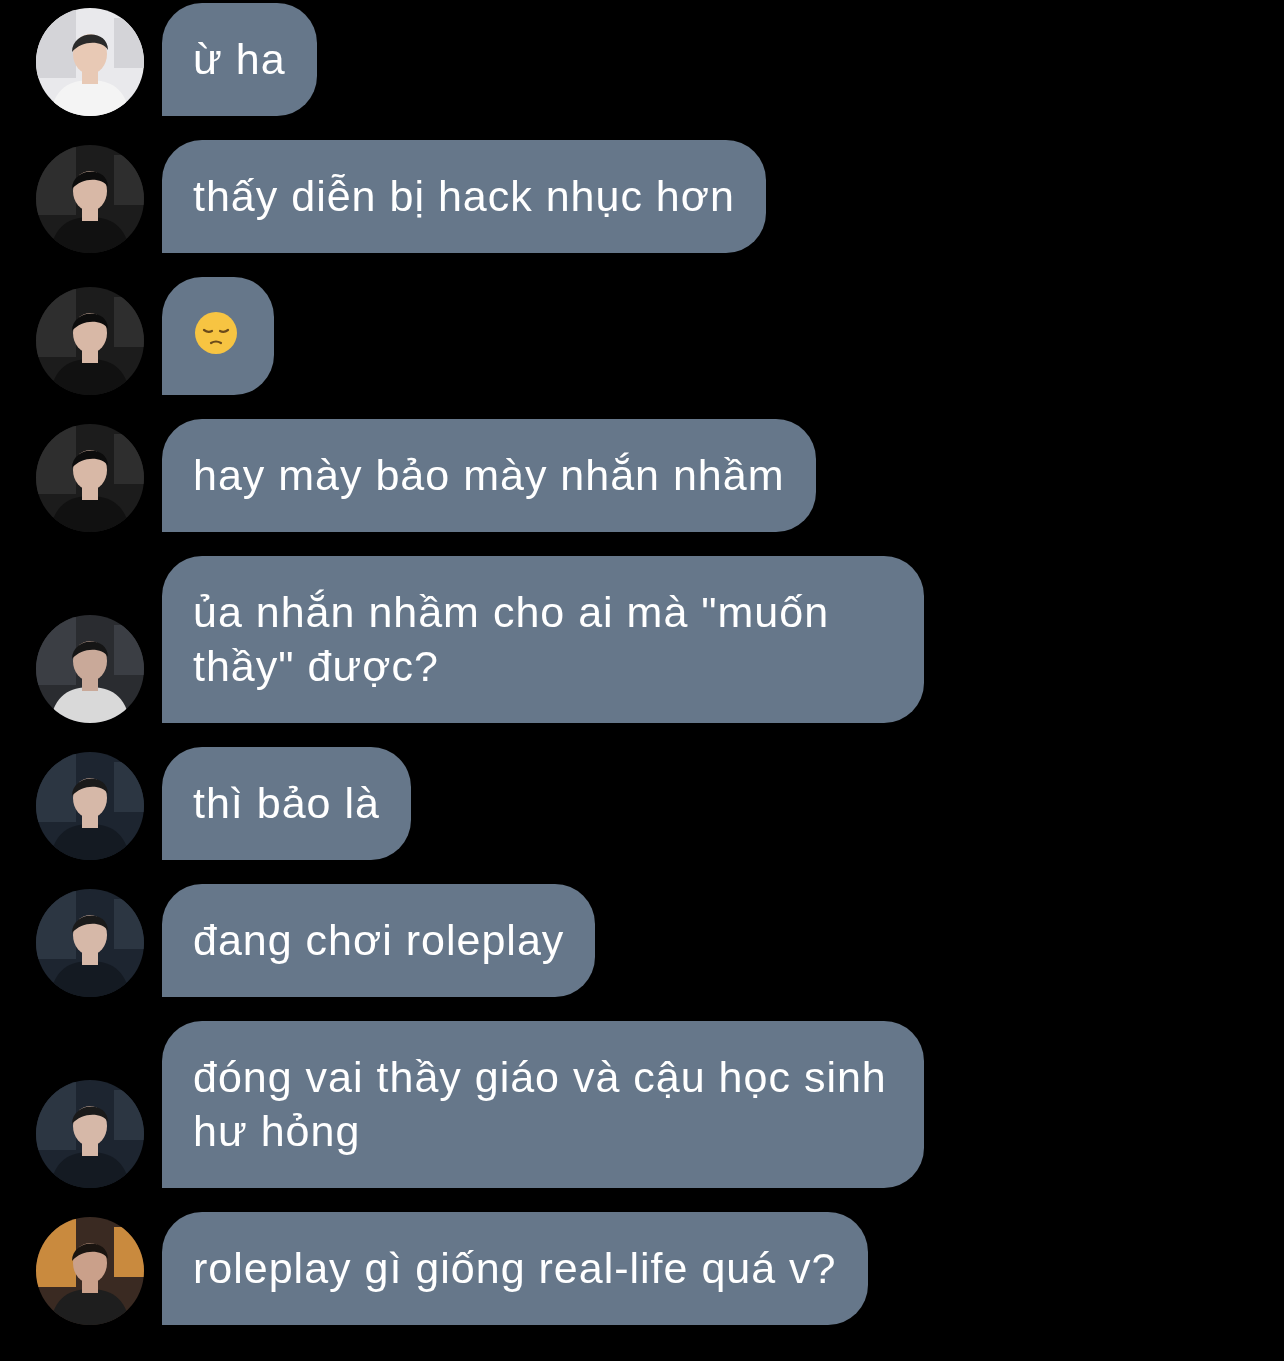 The height and width of the screenshot is (1361, 1284). Describe the element at coordinates (543, 1104) in the screenshot. I see `message-bubble: đóng vai thầy giáo và cậu học sinh hư hỏng` at that location.